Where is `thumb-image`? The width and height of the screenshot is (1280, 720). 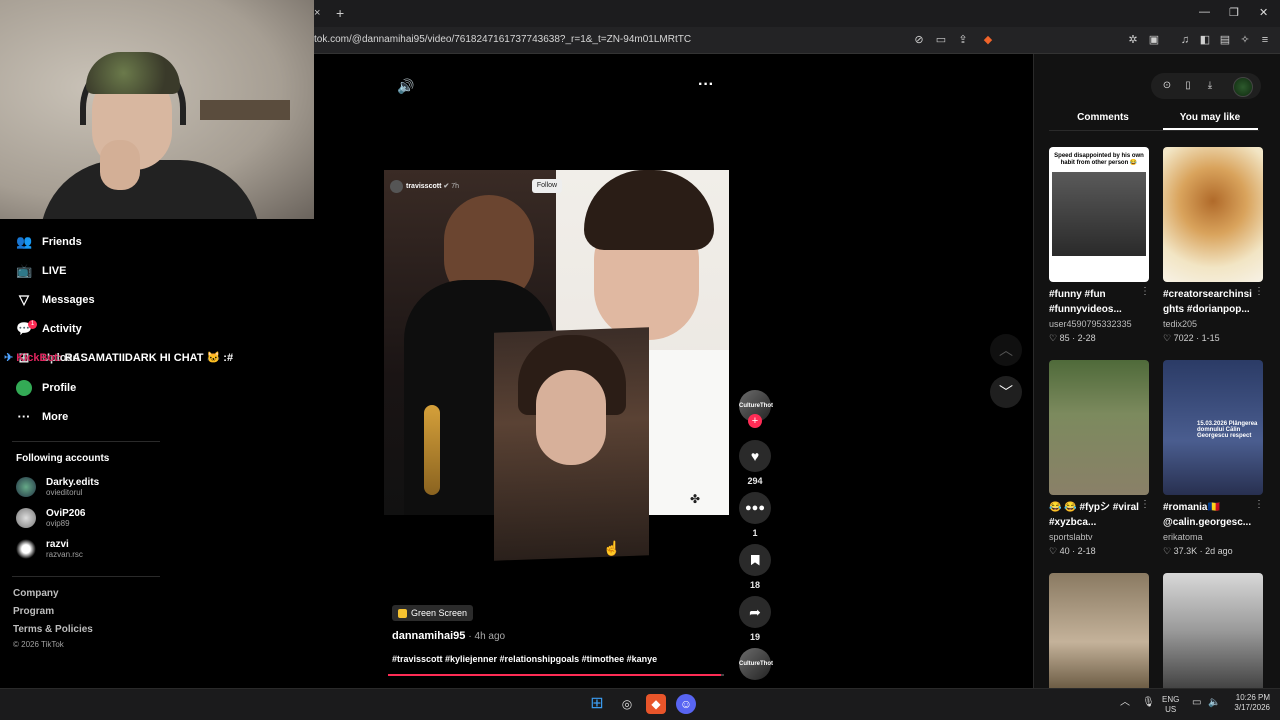
thumb-image is located at coordinates (1099, 214).